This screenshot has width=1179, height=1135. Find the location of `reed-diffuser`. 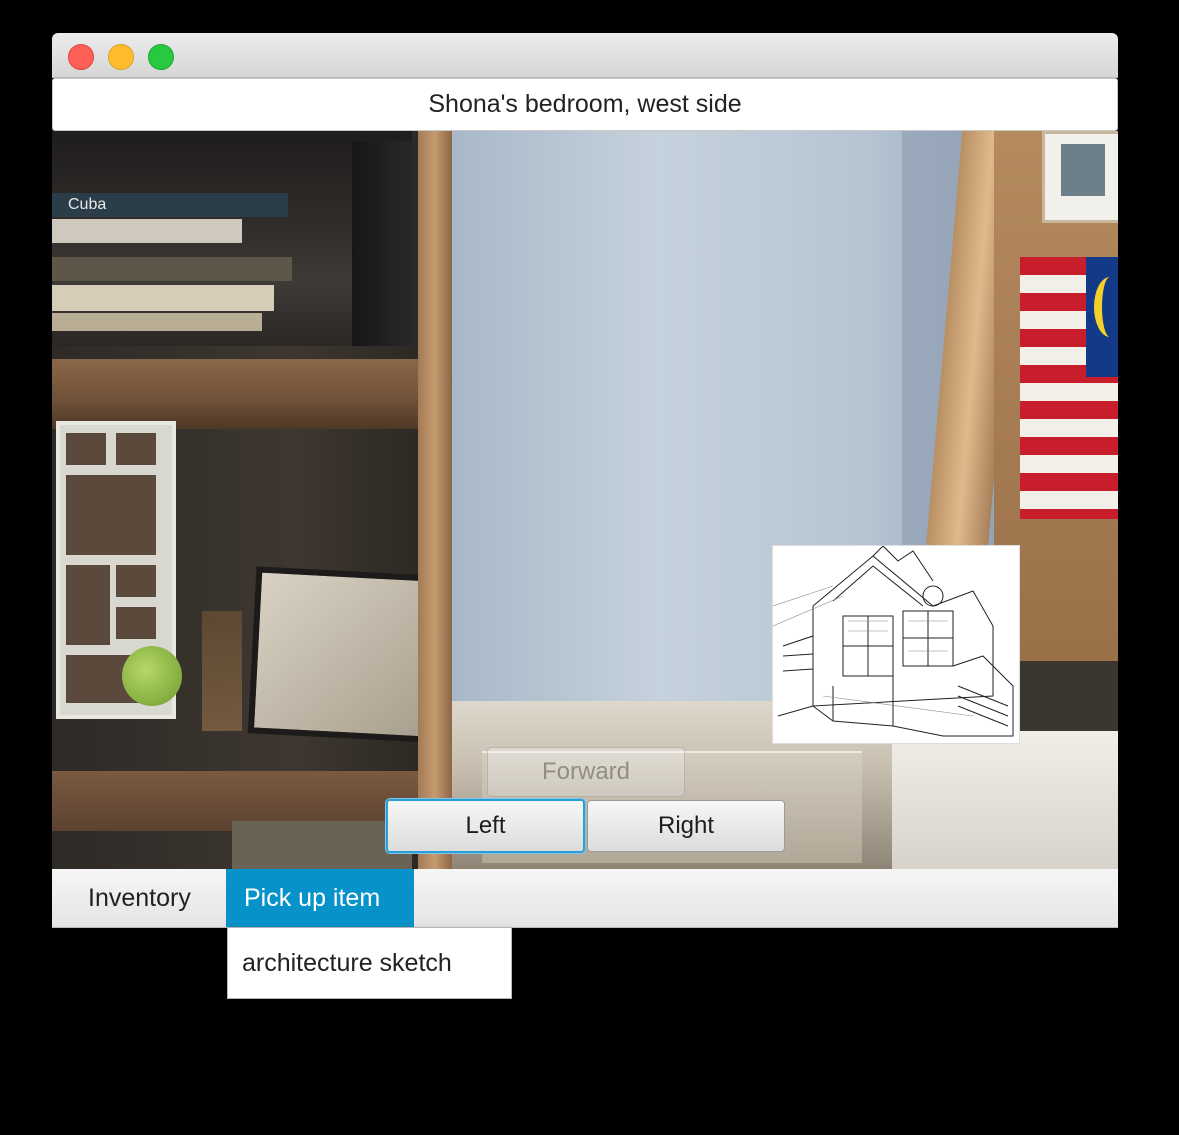

reed-diffuser is located at coordinates (222, 671).